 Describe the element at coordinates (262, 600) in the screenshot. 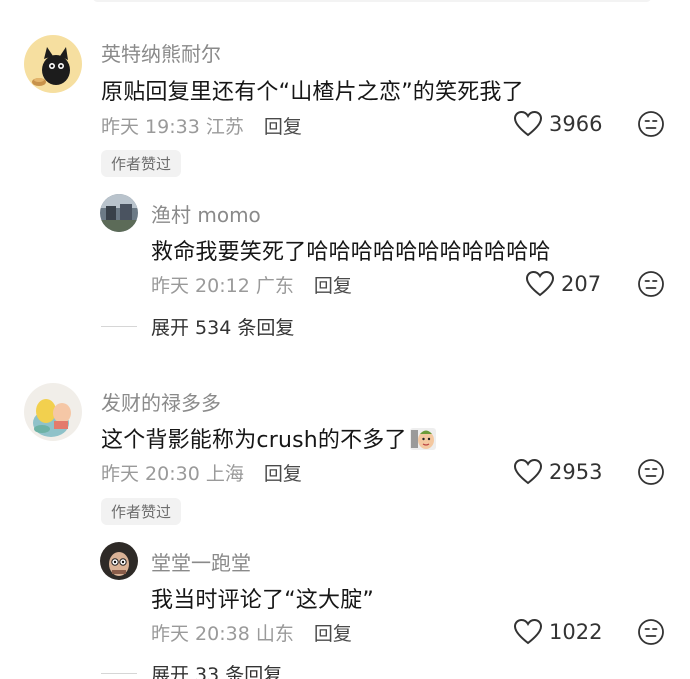

I see `comment-text: 我当时评论了“这大腚”` at that location.